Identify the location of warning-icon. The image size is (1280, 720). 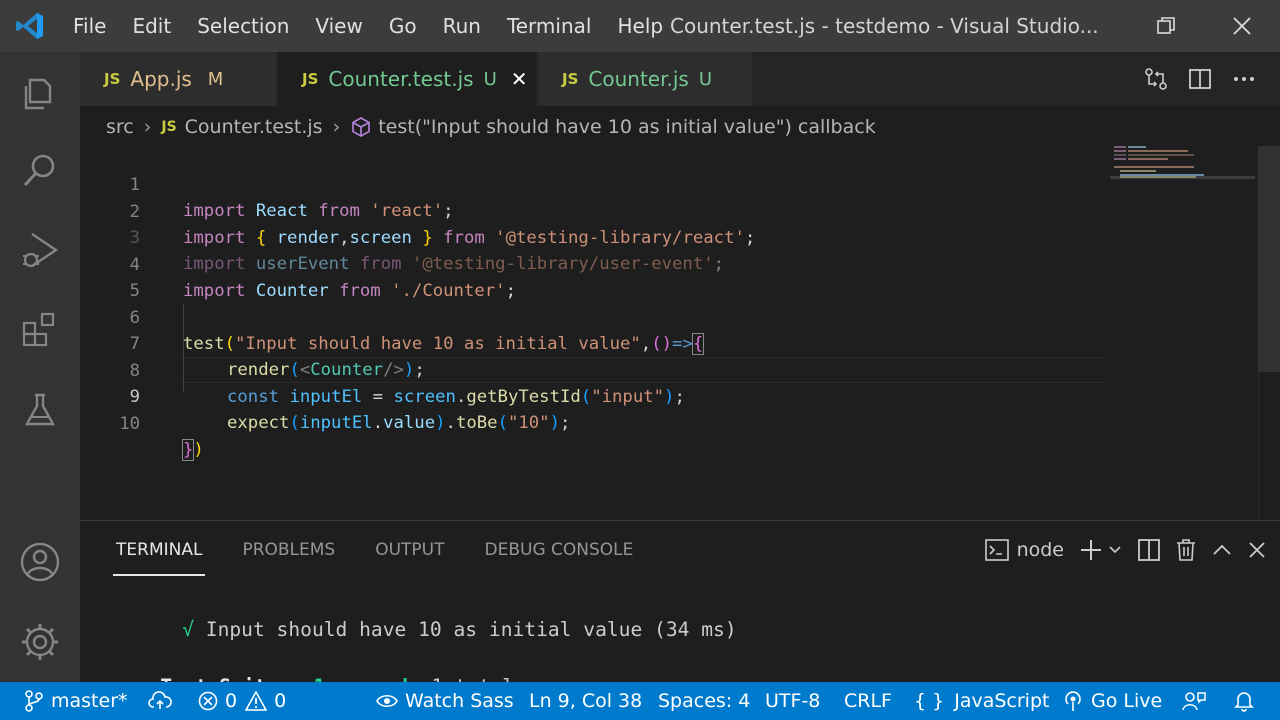
(256, 701).